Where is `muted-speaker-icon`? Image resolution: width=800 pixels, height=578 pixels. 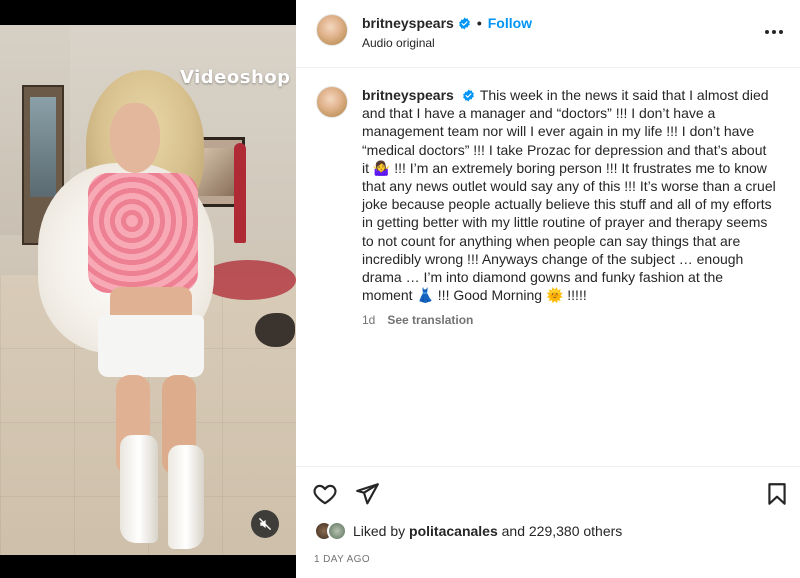
muted-speaker-icon is located at coordinates (265, 524).